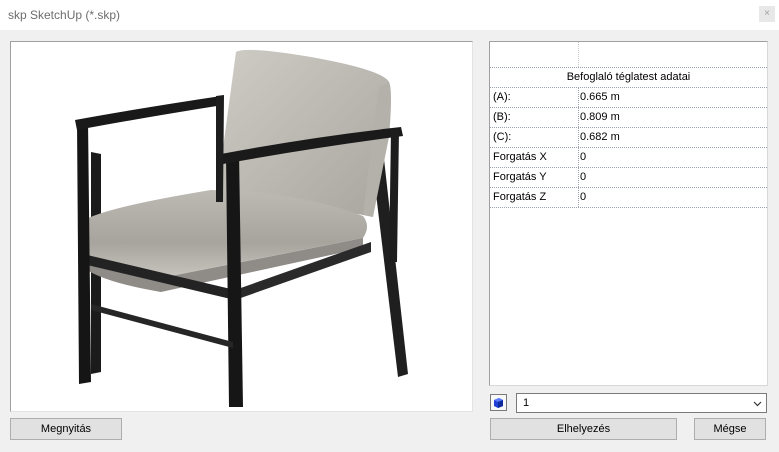 The image size is (779, 452). Describe the element at coordinates (502, 97) in the screenshot. I see `property-label: (A):` at that location.